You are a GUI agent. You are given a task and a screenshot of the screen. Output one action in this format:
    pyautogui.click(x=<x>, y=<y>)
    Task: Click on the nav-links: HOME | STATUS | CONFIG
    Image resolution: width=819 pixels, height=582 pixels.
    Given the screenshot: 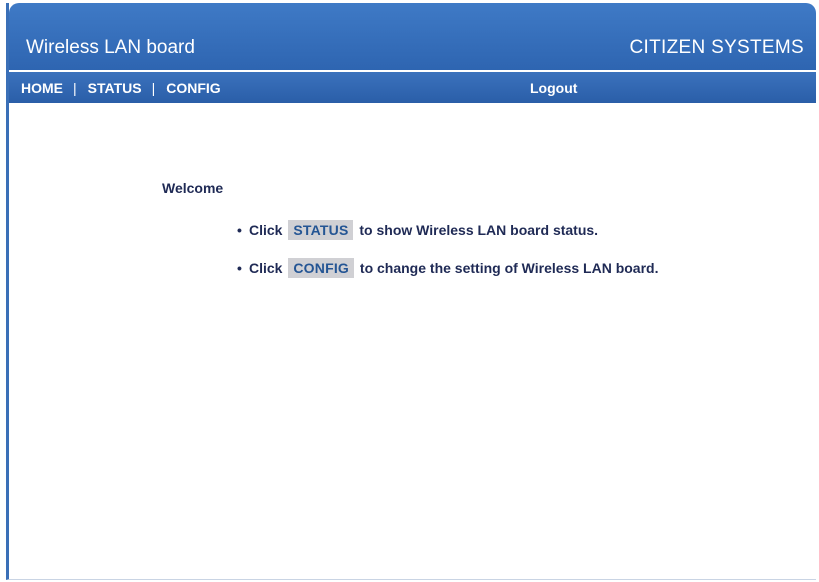 What is the action you would take?
    pyautogui.click(x=121, y=88)
    